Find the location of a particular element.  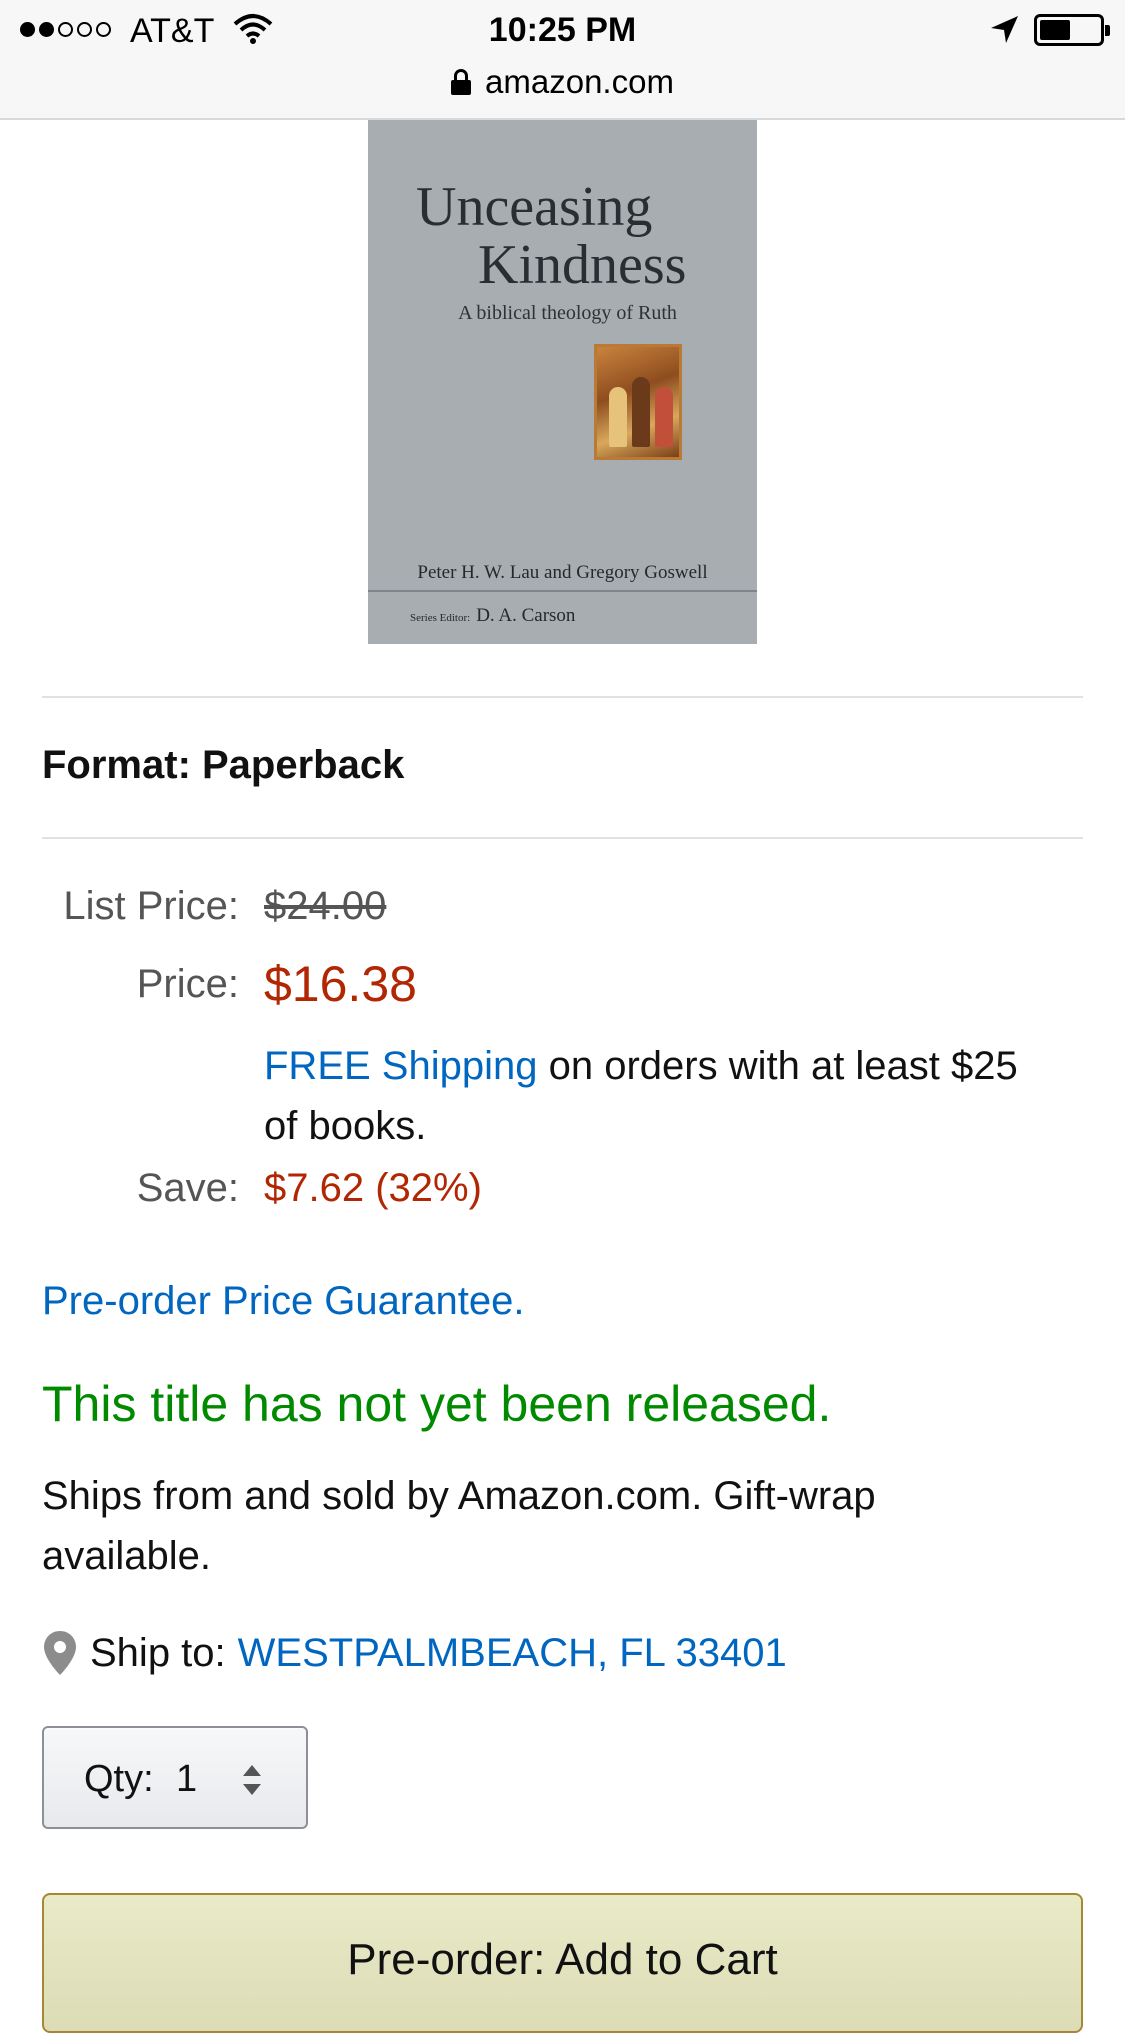

lock-icon is located at coordinates (461, 82).